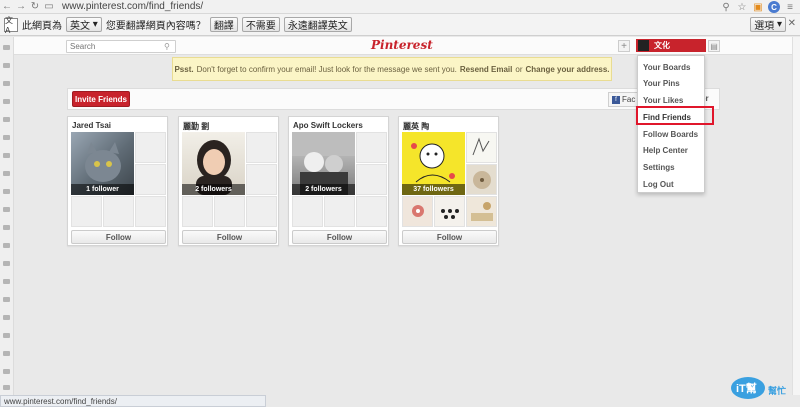  What do you see at coordinates (670, 134) in the screenshot?
I see `menu-item-follow-boards: Follow Boards` at bounding box center [670, 134].